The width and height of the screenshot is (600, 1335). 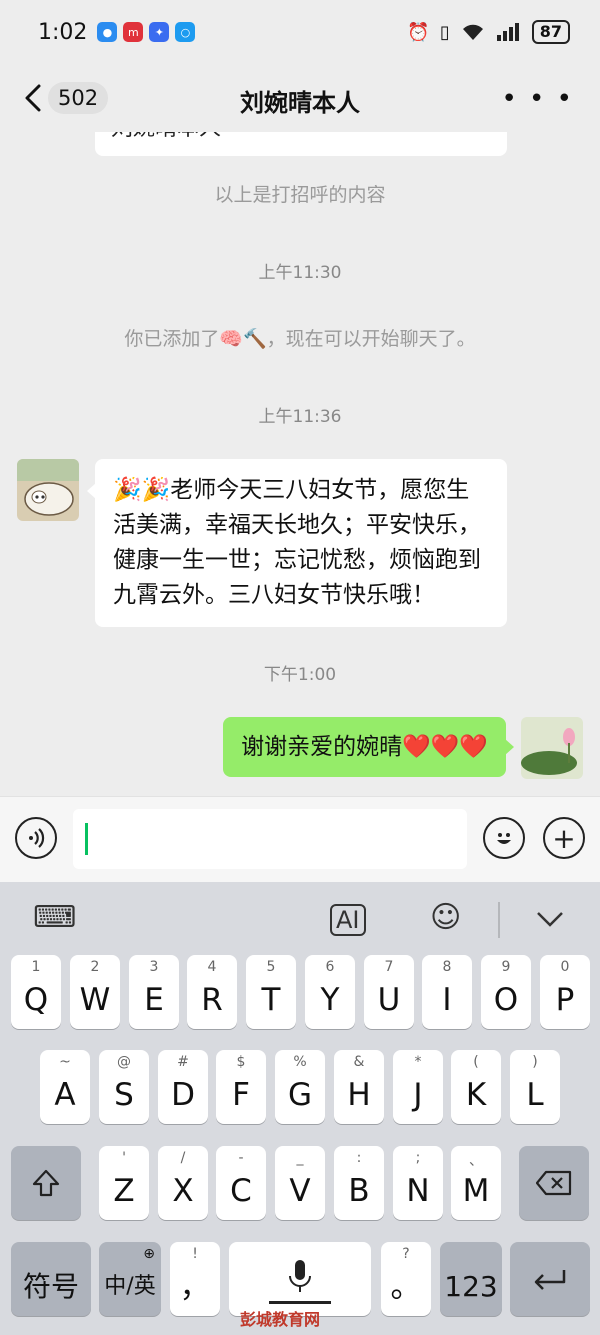 I want to click on shift-icon, so click(x=46, y=1183).